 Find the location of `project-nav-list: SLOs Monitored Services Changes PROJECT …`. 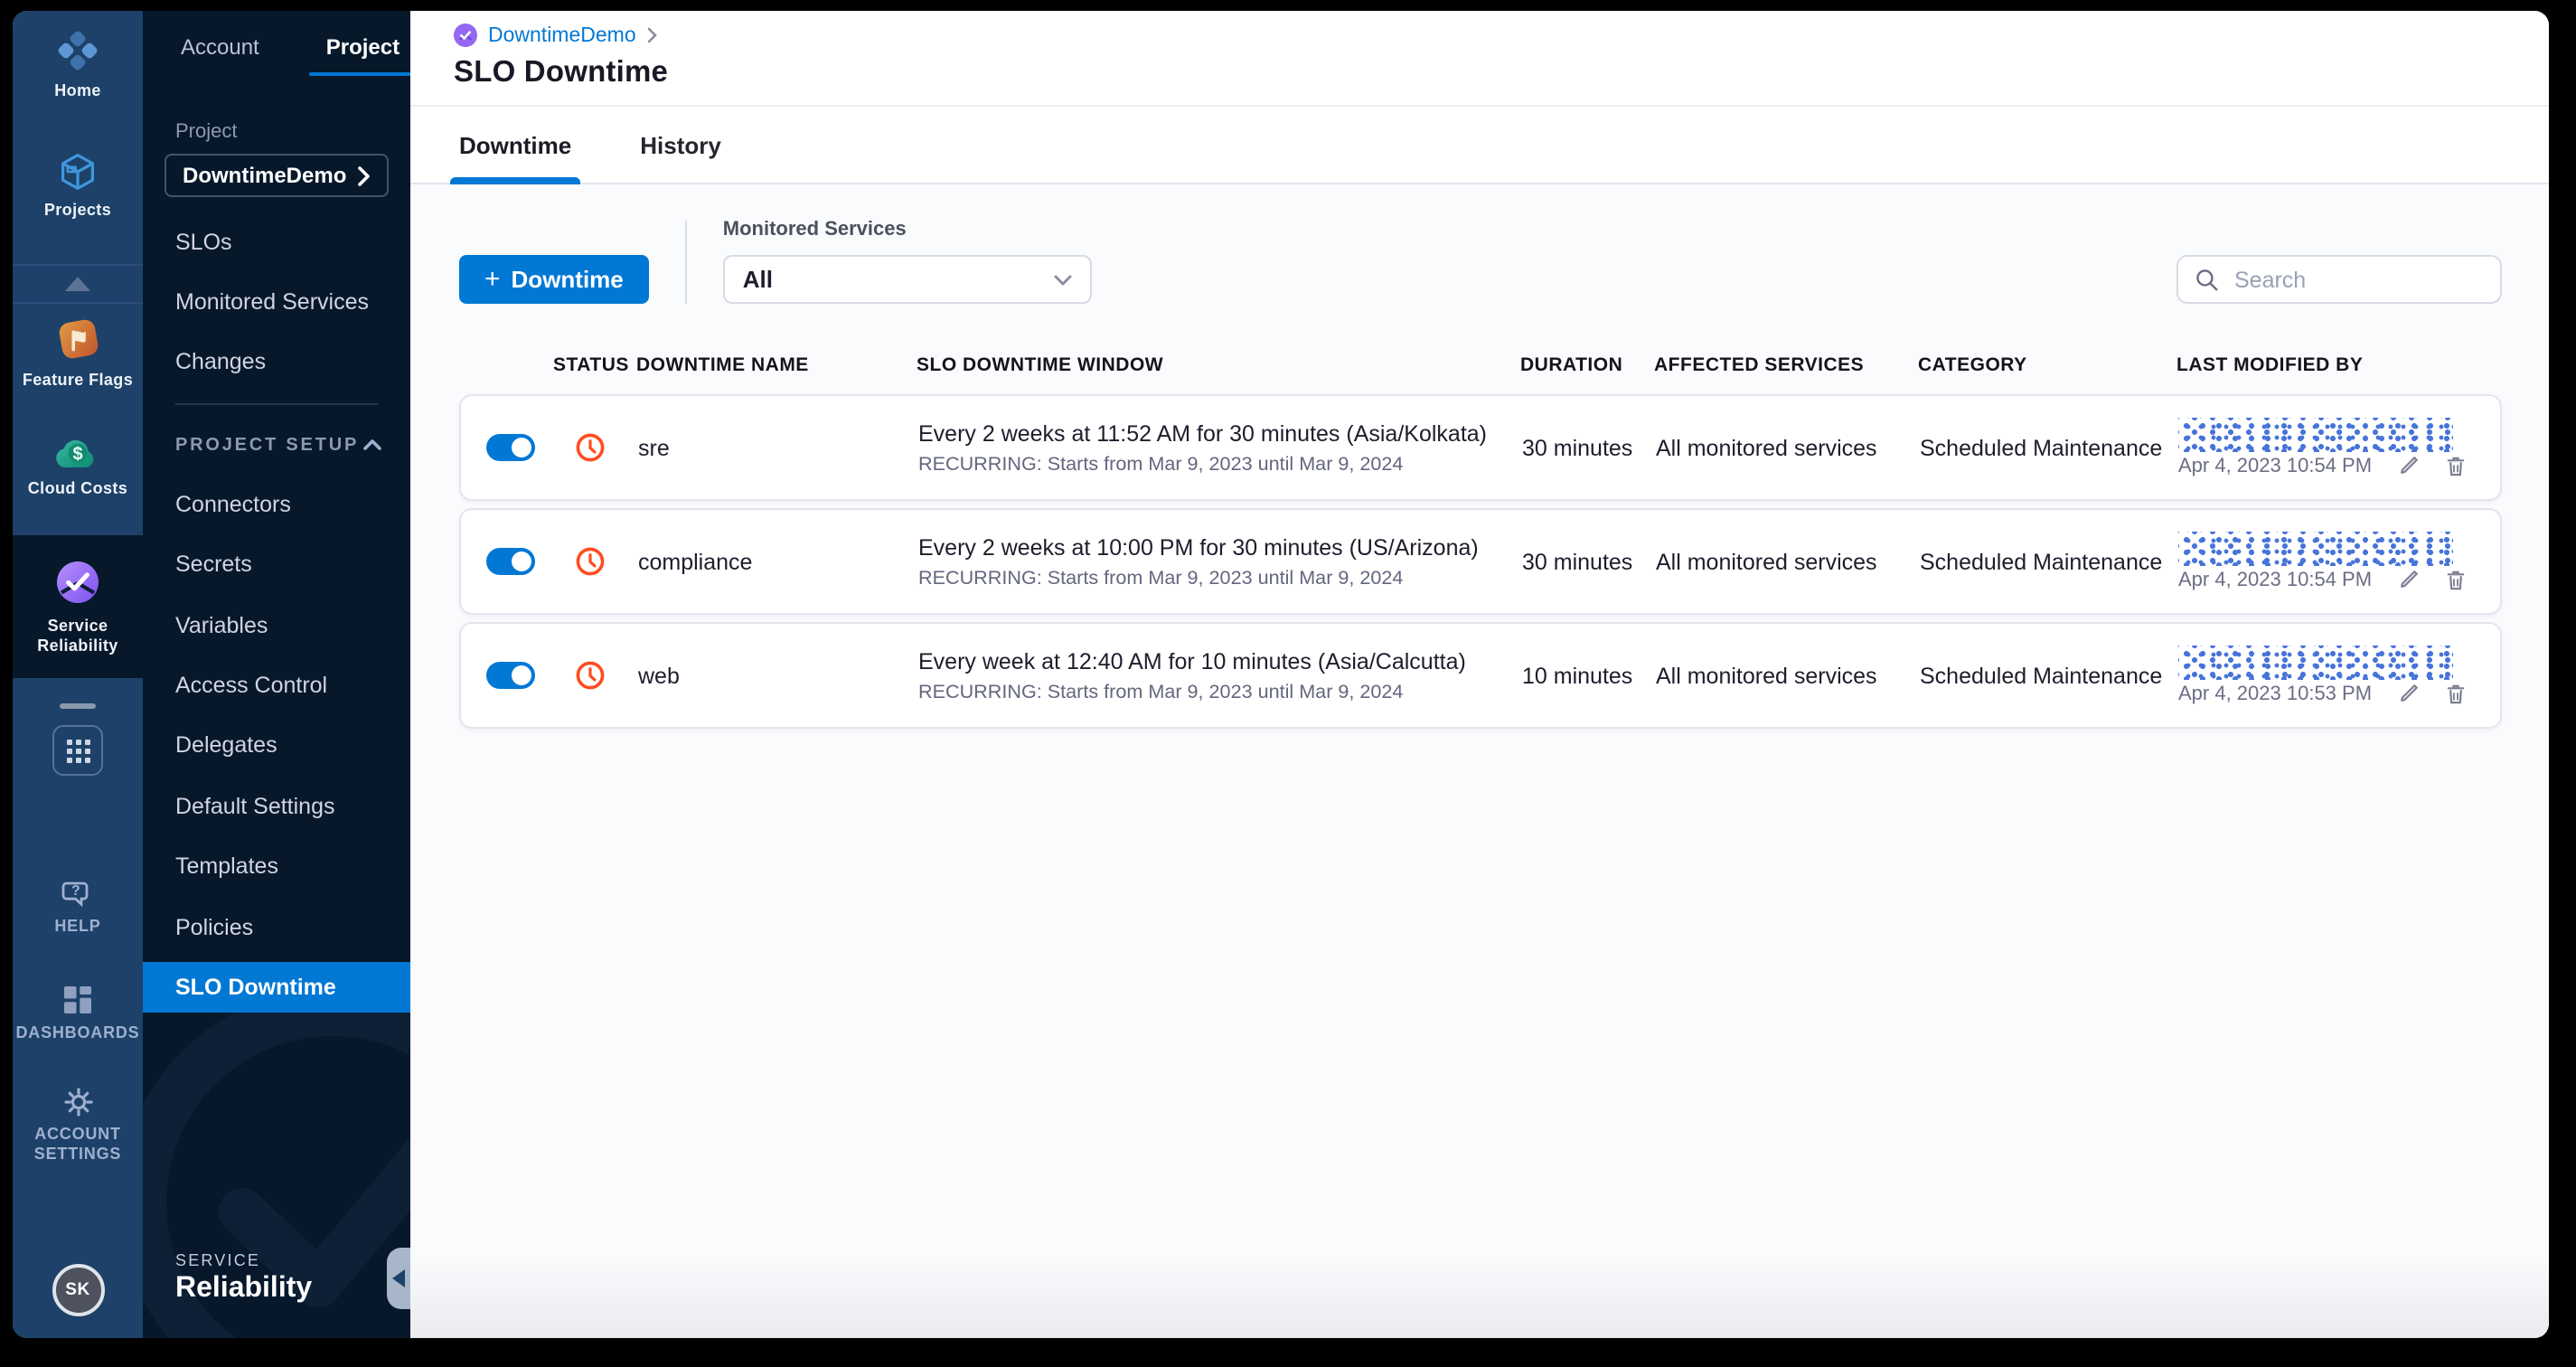

project-nav-list: SLOs Monitored Services Changes PROJECT … is located at coordinates (277, 612).